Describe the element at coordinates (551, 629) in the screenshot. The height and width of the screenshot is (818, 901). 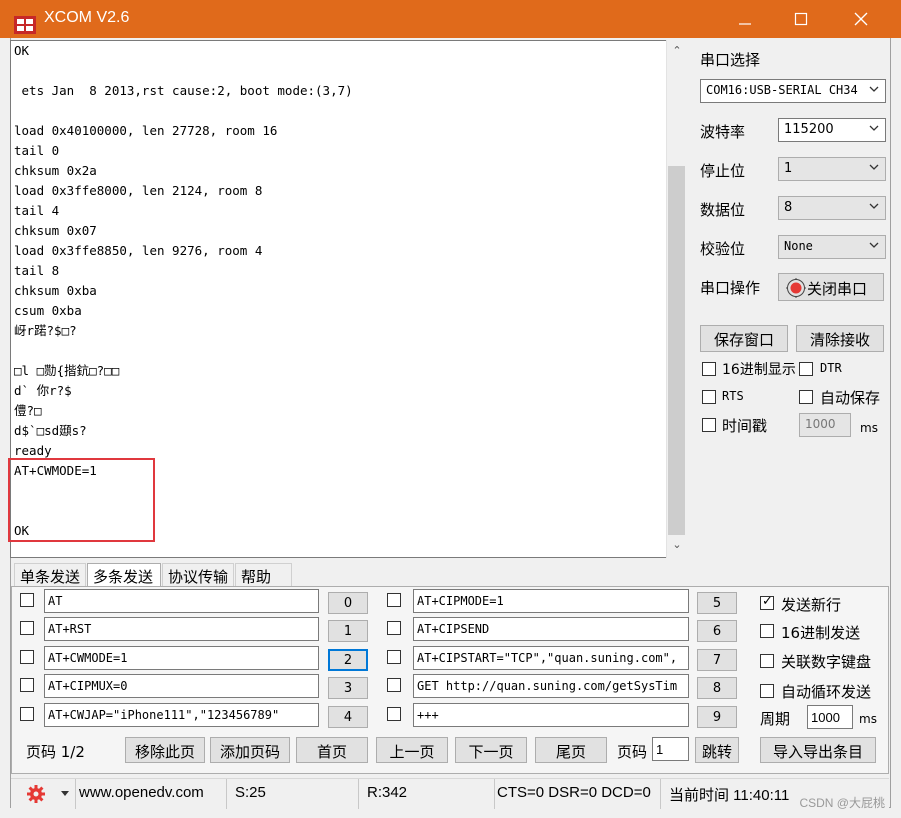
I see `multi-send-input: AT+CIPSEND` at that location.